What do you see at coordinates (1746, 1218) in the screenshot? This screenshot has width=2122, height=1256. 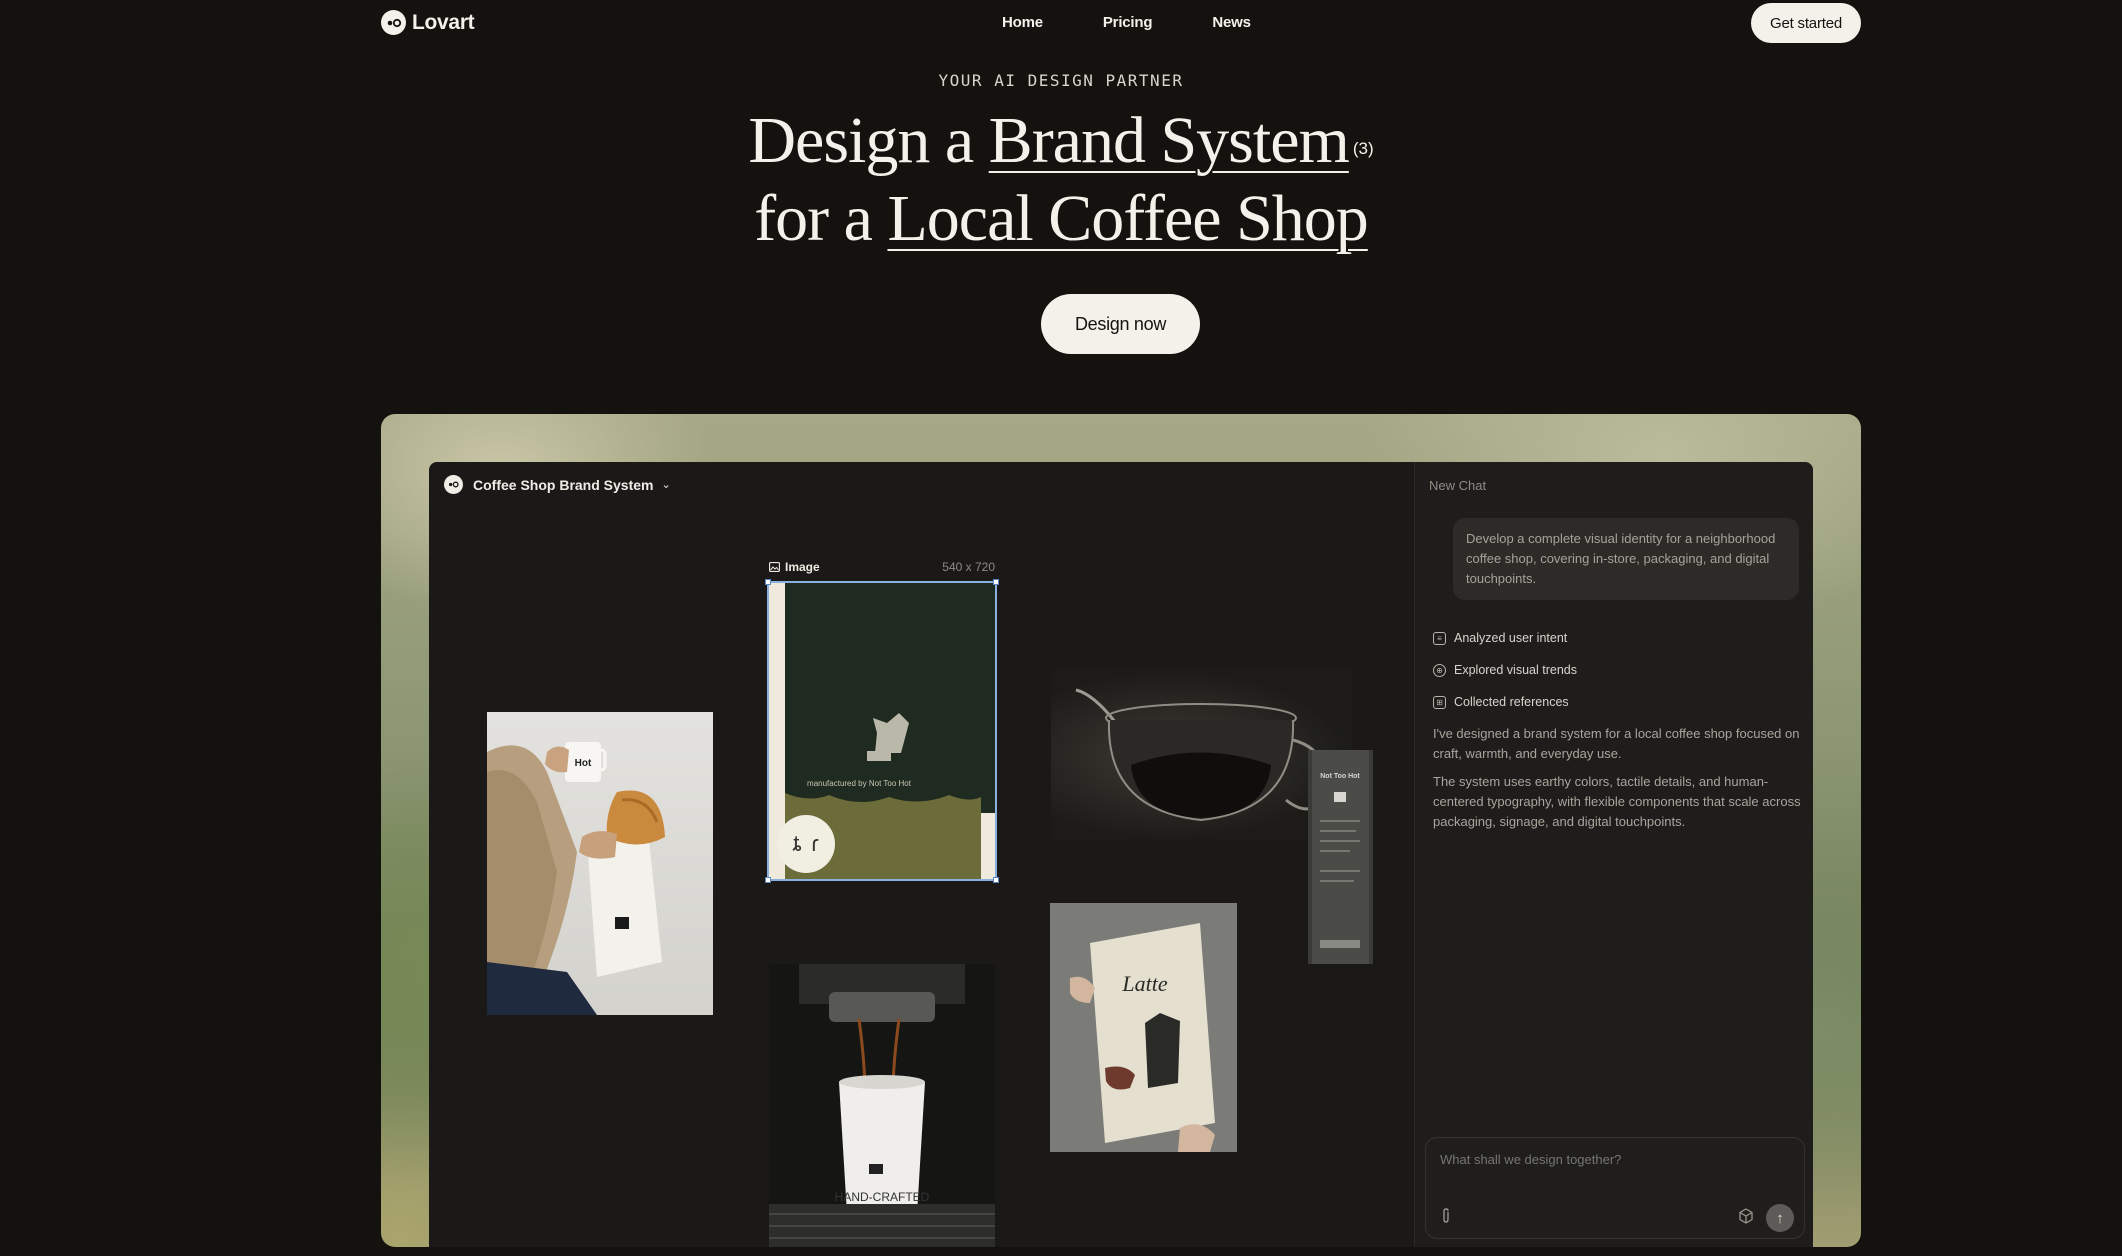 I see `cube-icon` at bounding box center [1746, 1218].